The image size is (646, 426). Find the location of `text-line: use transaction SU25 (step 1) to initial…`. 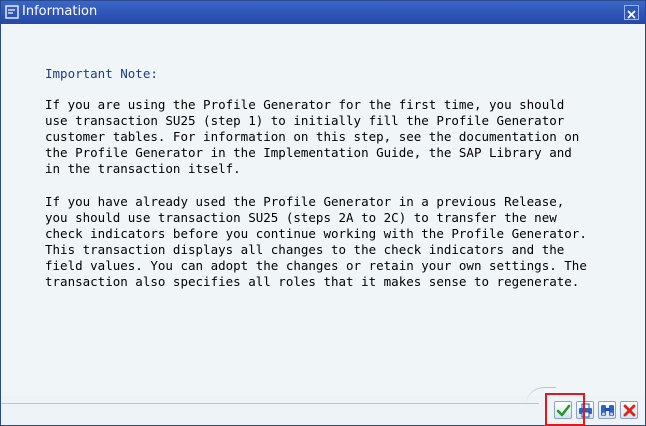

text-line: use transaction SU25 (step 1) to initial… is located at coordinates (305, 120).